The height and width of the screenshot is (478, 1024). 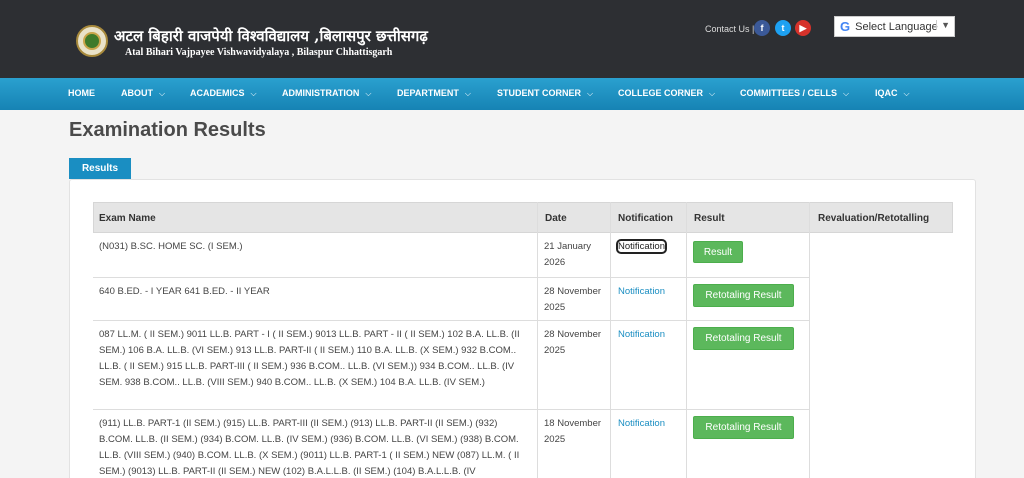 I want to click on header-result: Result, so click(x=709, y=218).